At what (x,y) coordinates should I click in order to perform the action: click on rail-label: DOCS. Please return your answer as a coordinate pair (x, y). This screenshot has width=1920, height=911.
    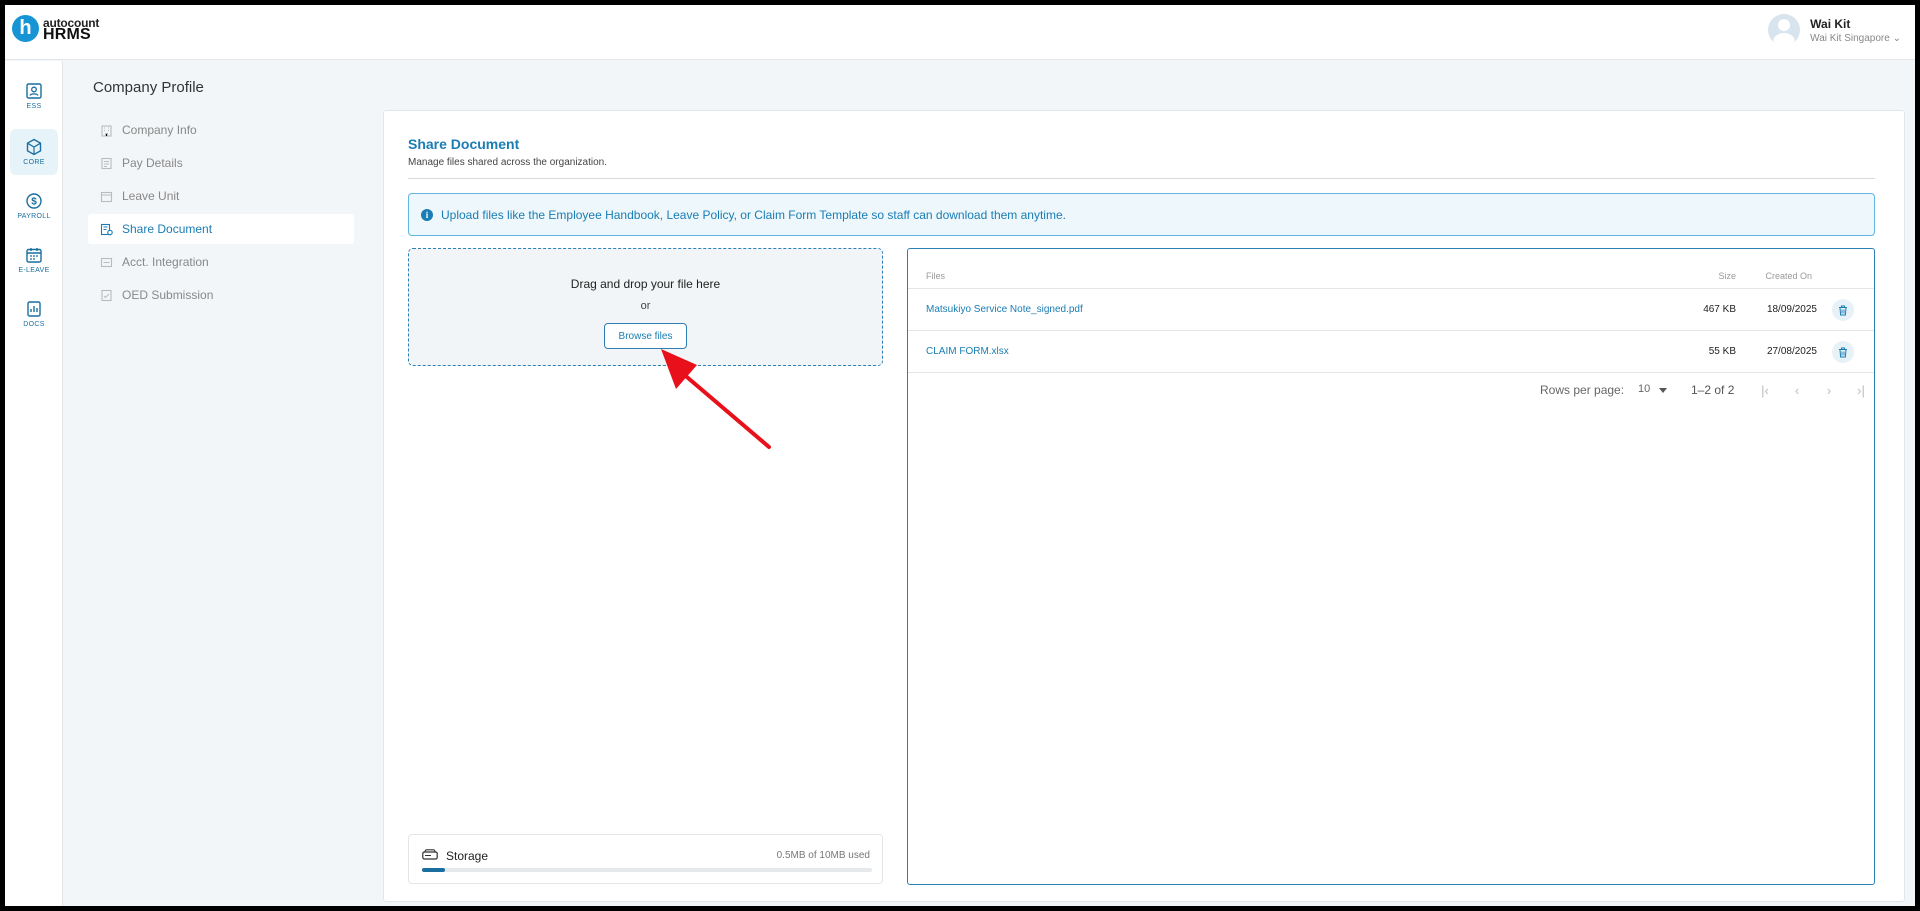
    Looking at the image, I should click on (34, 324).